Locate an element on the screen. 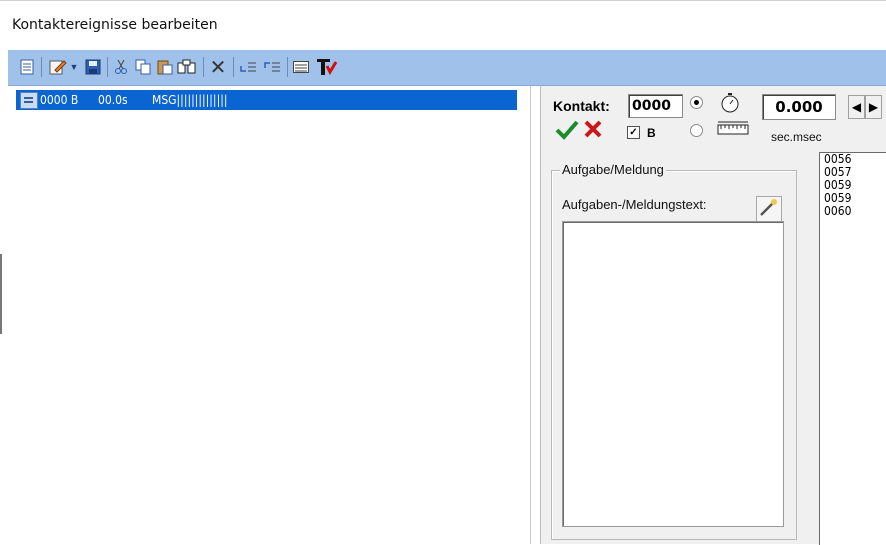 The width and height of the screenshot is (886, 545). row-time: 00.0s is located at coordinates (113, 100).